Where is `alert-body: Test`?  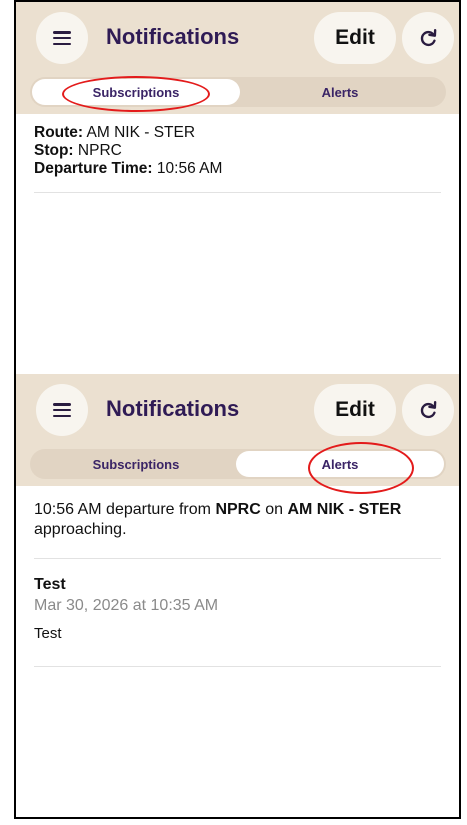
alert-body: Test is located at coordinates (48, 633).